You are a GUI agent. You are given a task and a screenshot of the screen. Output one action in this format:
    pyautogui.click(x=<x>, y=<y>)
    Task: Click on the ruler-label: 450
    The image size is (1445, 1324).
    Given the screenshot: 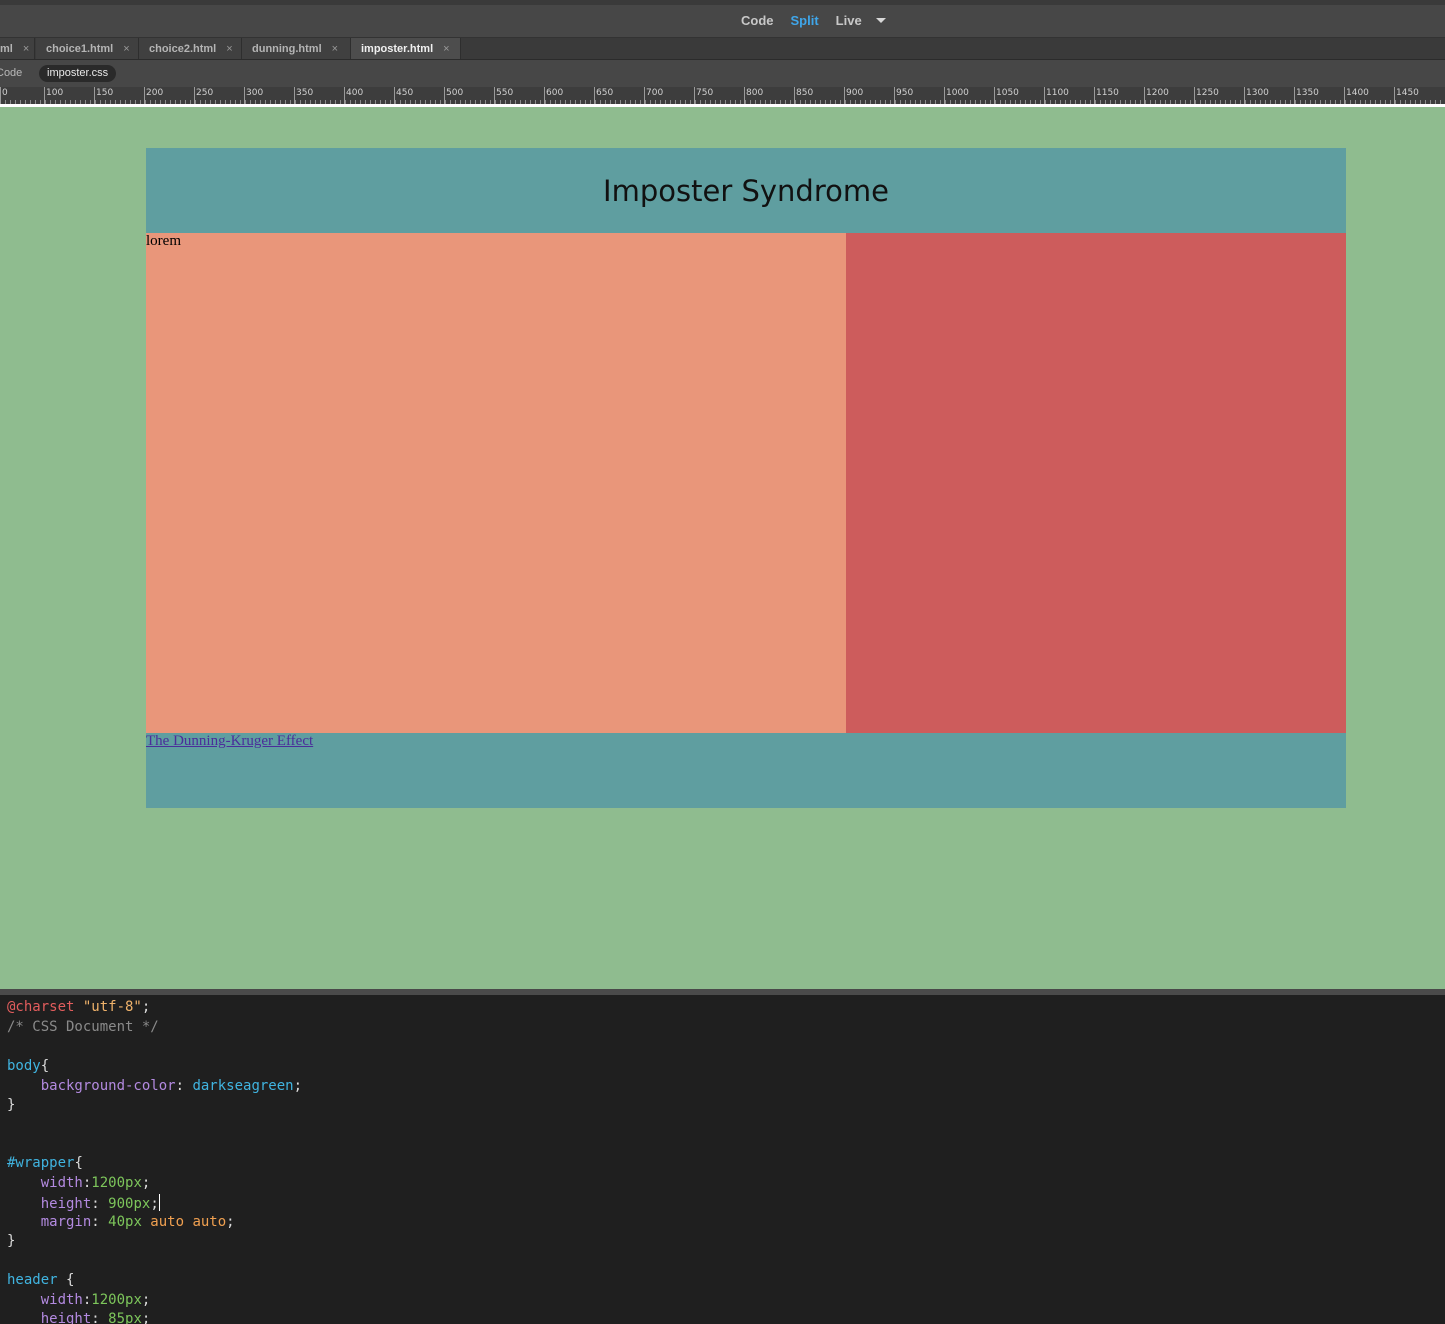 What is the action you would take?
    pyautogui.click(x=405, y=93)
    